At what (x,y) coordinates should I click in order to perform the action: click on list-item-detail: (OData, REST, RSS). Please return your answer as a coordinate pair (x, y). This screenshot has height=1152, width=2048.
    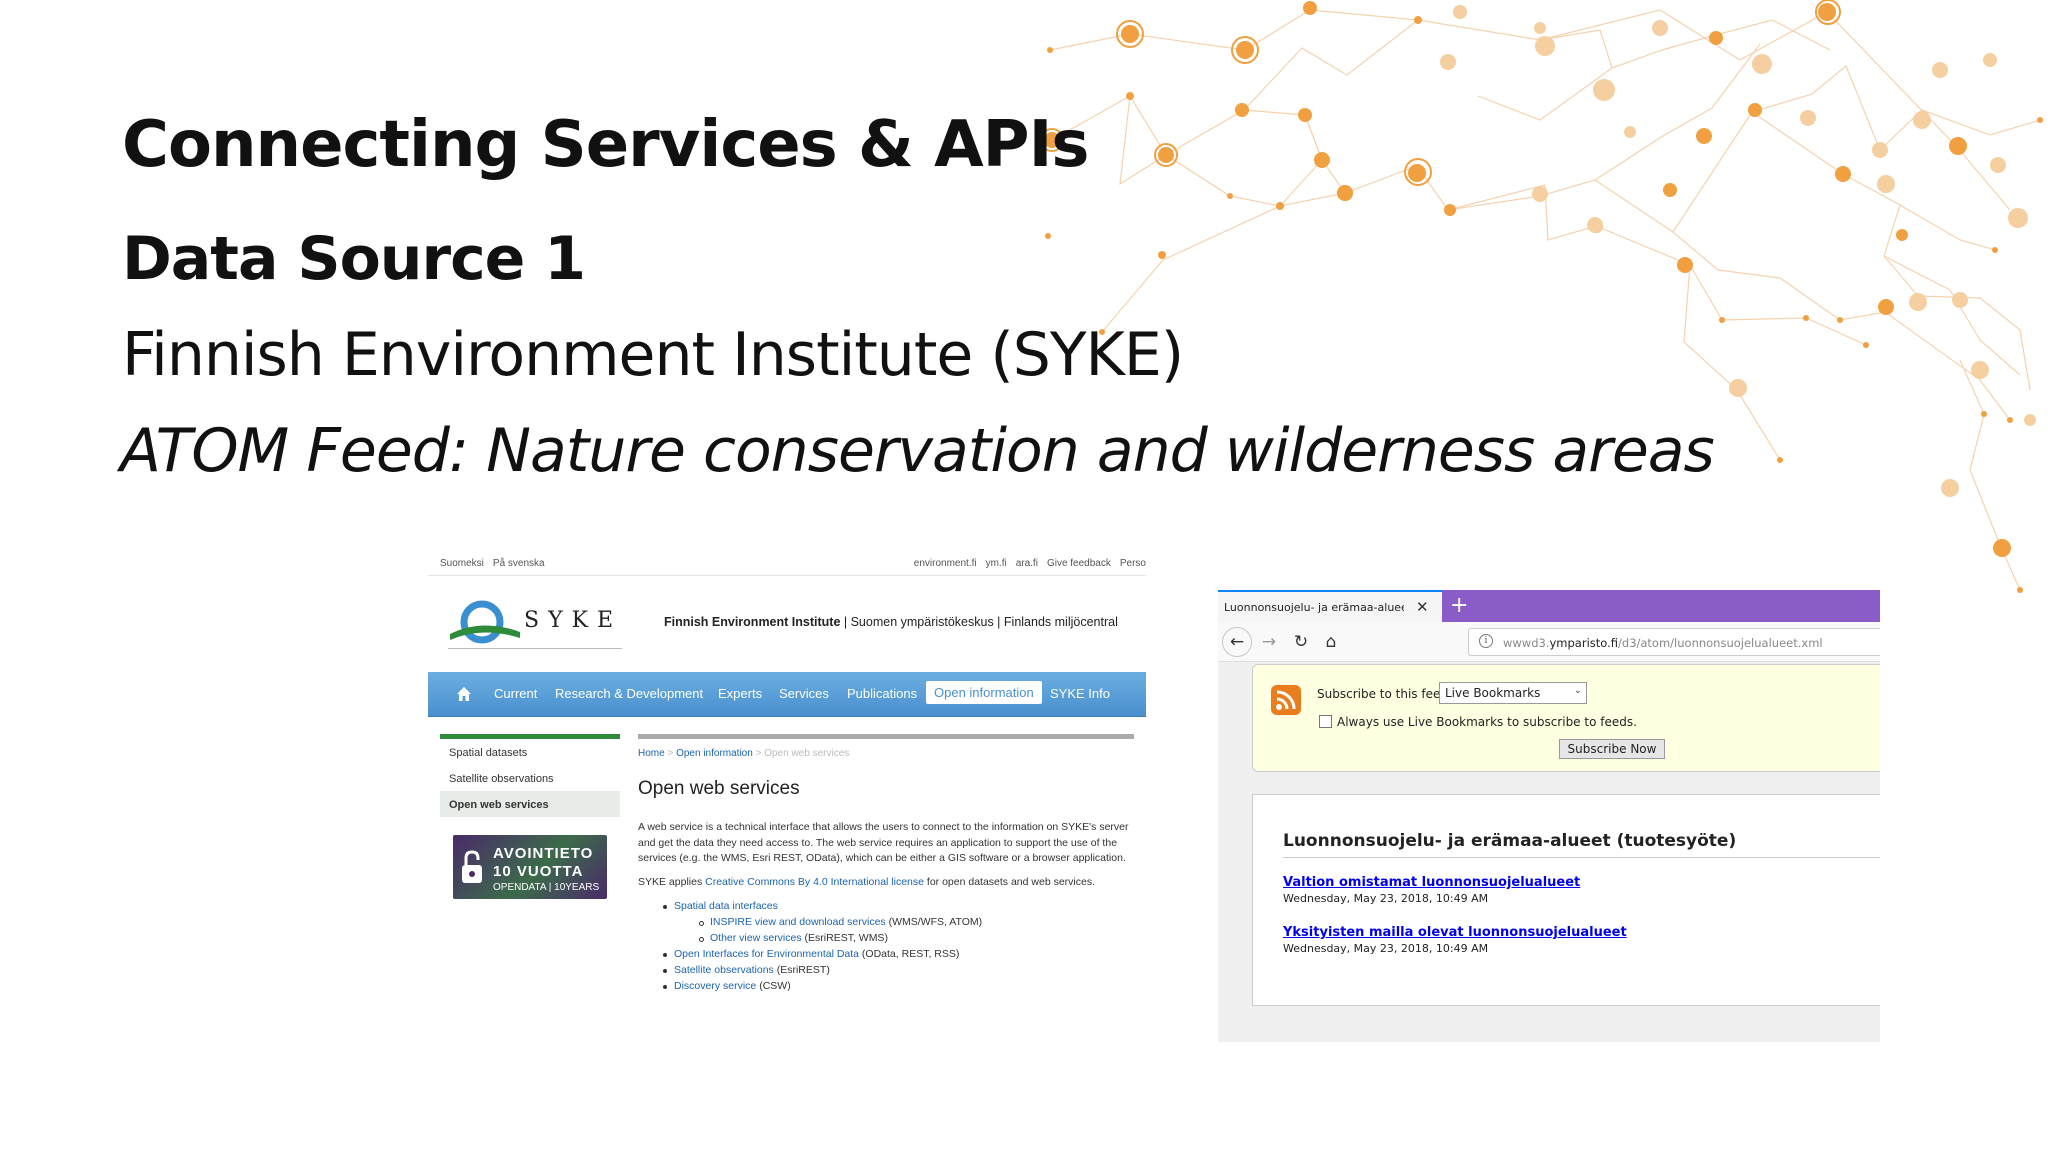
    Looking at the image, I should click on (909, 953).